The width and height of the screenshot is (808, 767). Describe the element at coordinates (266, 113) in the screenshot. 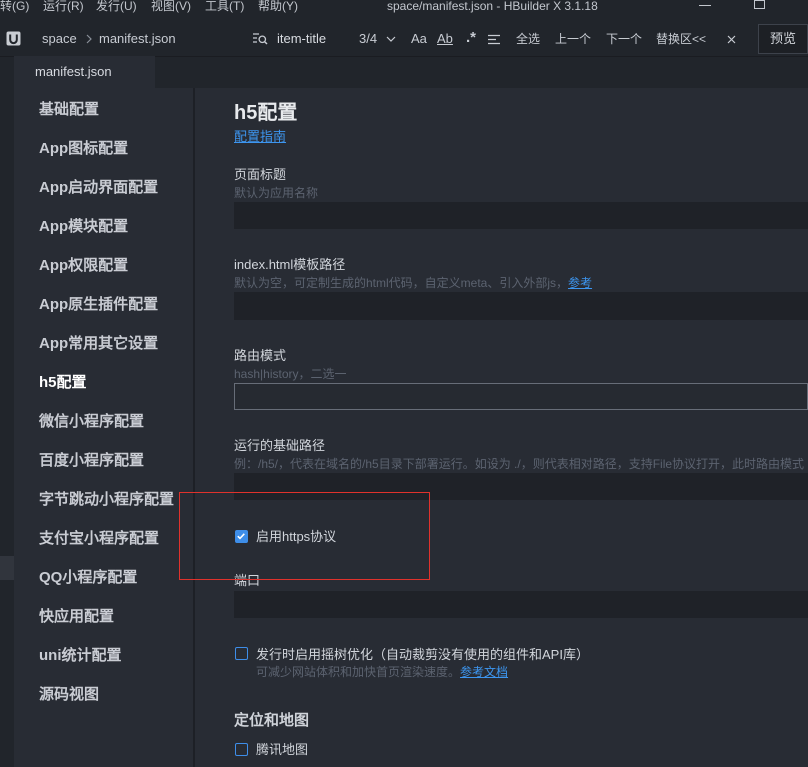

I see `page-title: h5配置` at that location.